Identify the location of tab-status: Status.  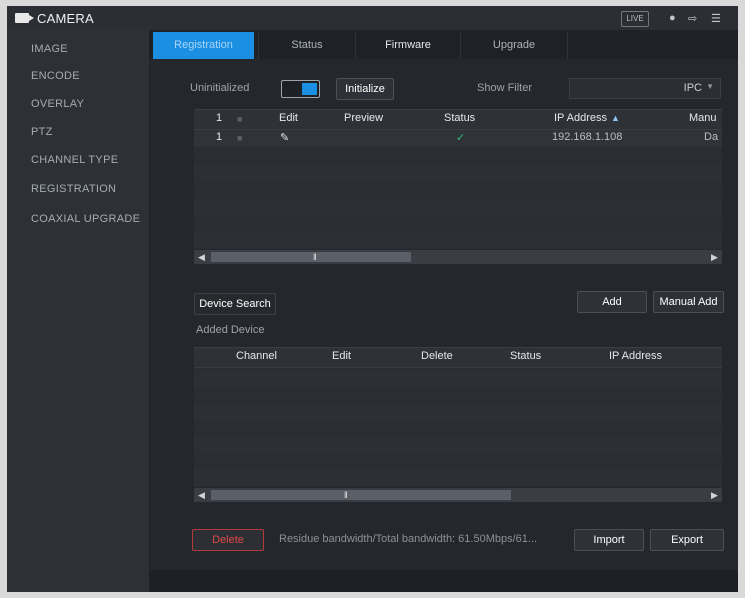
(306, 45).